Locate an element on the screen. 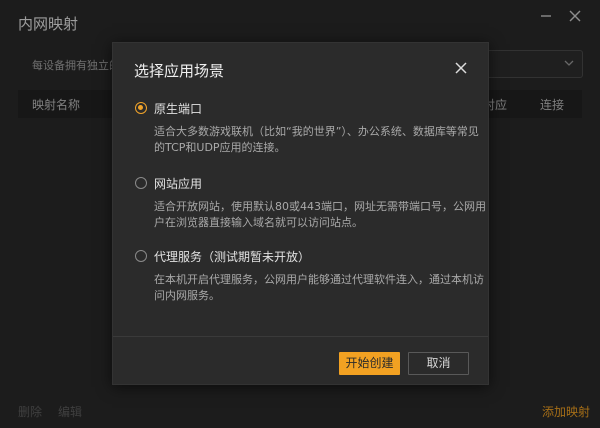  dialog-title: 选择应用场景 is located at coordinates (179, 71).